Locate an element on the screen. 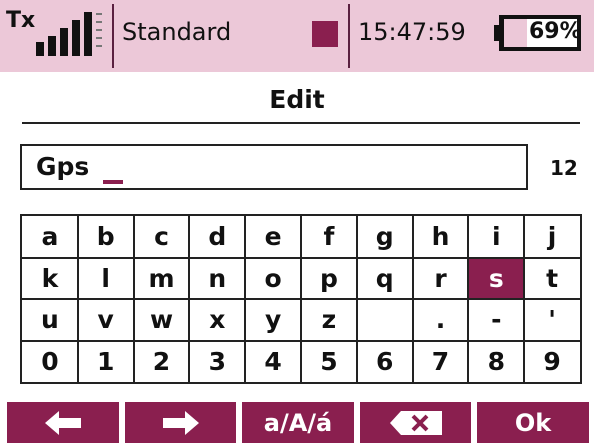 Image resolution: width=594 pixels, height=443 pixels. key: g is located at coordinates (385, 237).